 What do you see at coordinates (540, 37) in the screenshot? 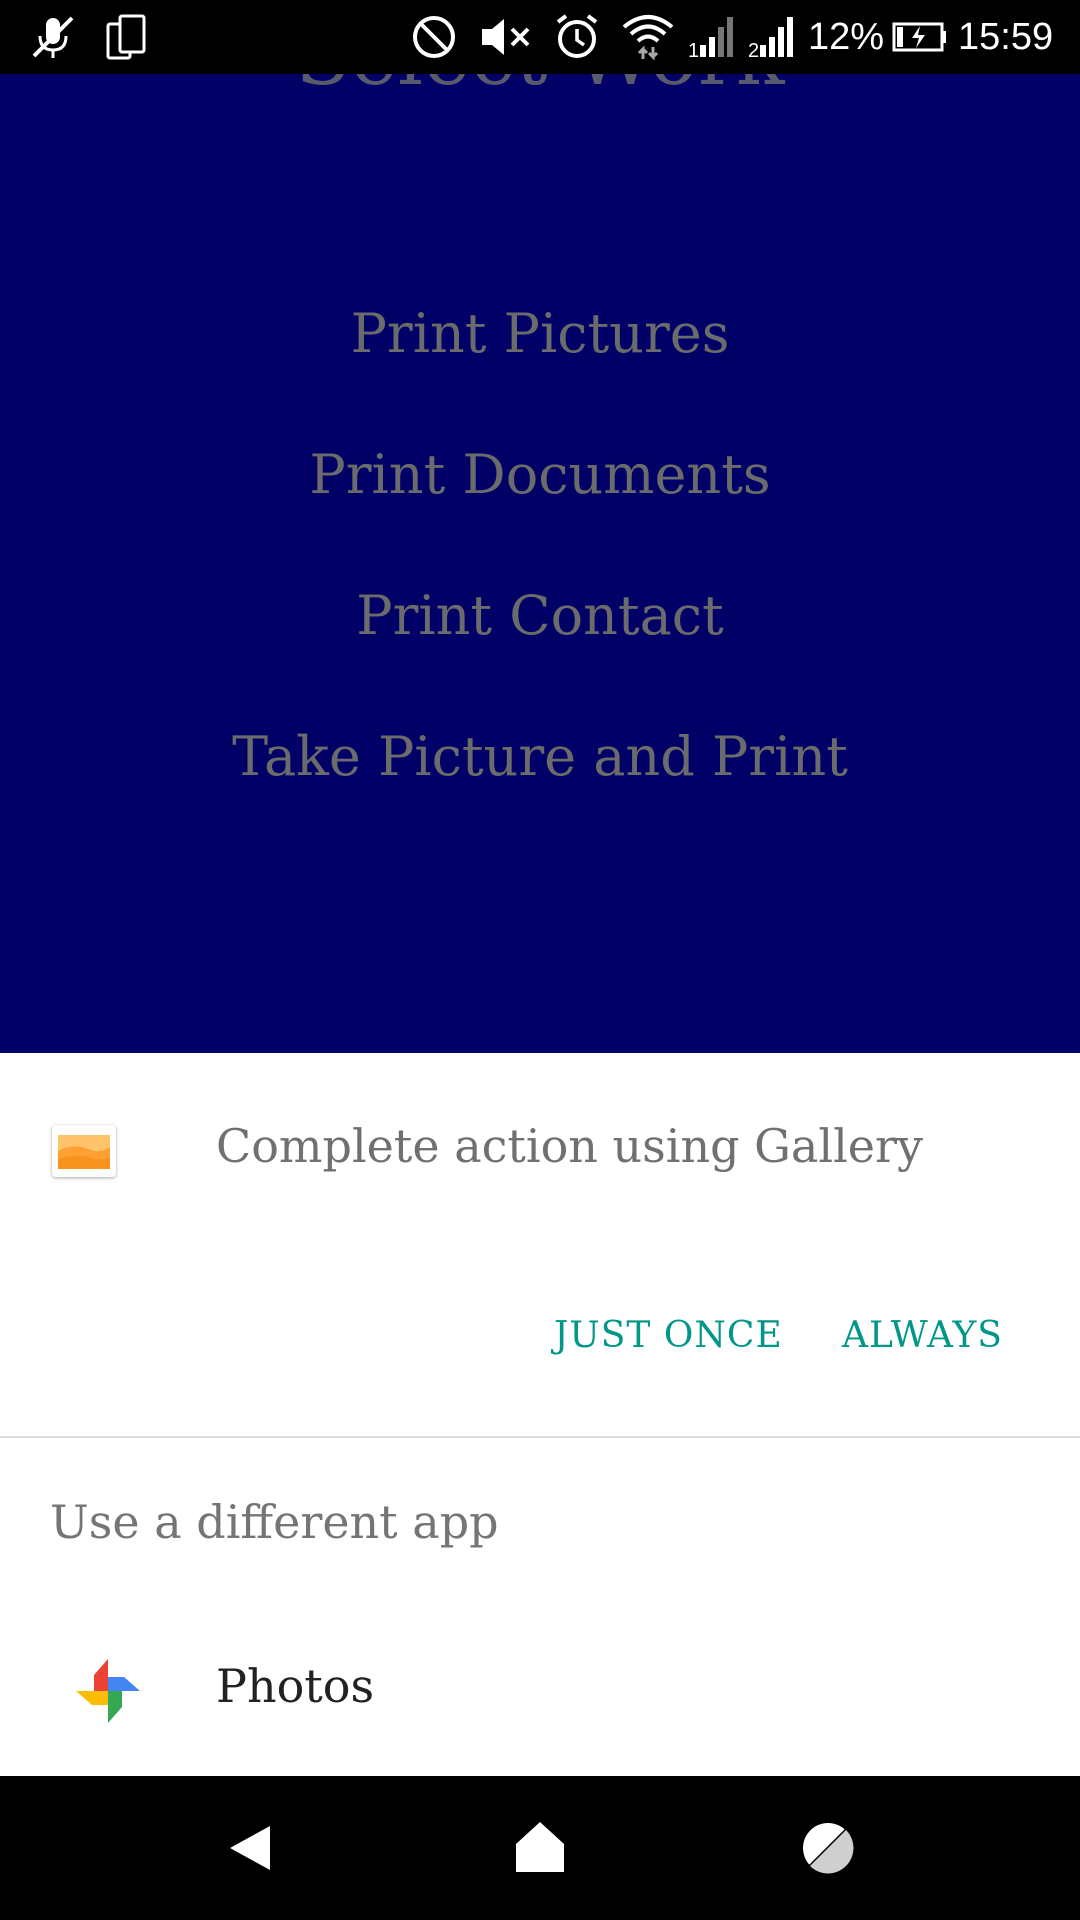
I see `status-bar: 1 2 12% 15:59` at bounding box center [540, 37].